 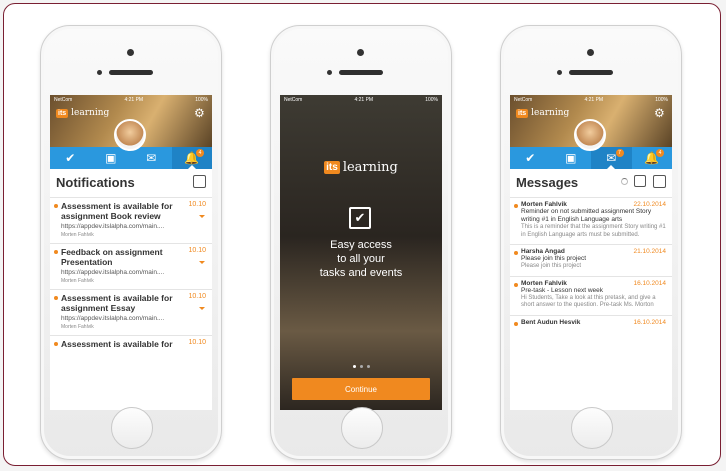 I want to click on message-preview: Please join this project, so click(x=551, y=266).